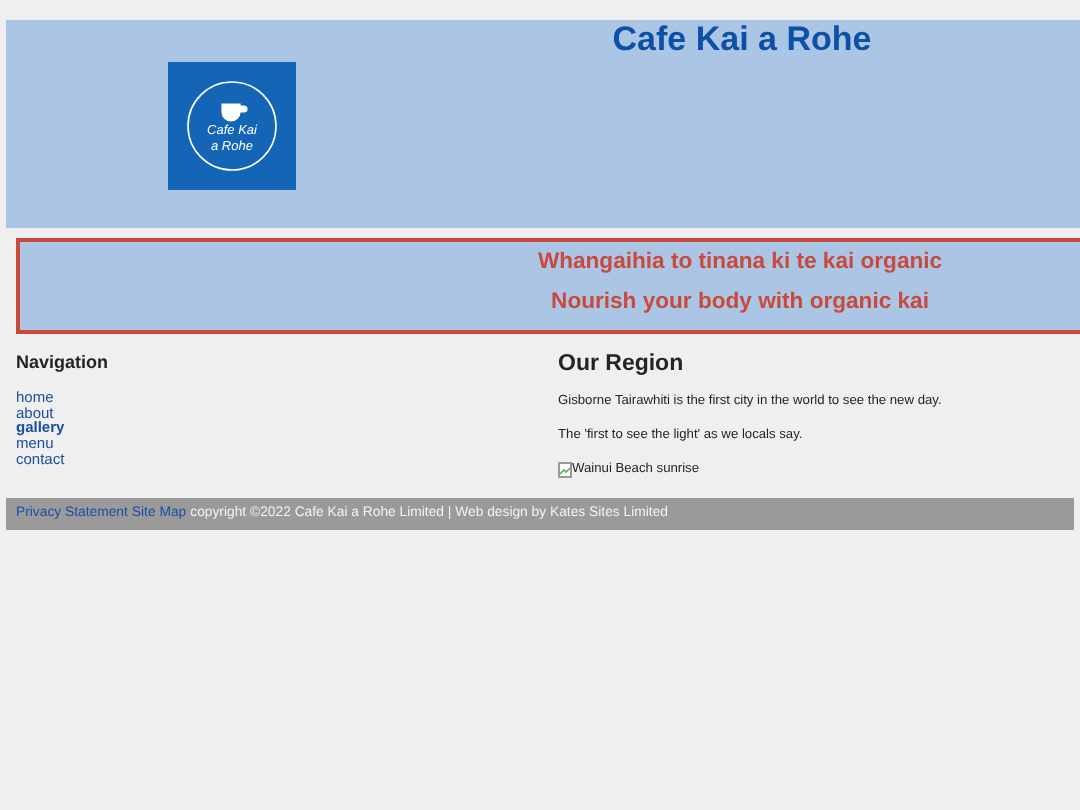 The width and height of the screenshot is (1080, 810). Describe the element at coordinates (63, 363) in the screenshot. I see `navigation-heading: Navigation` at that location.